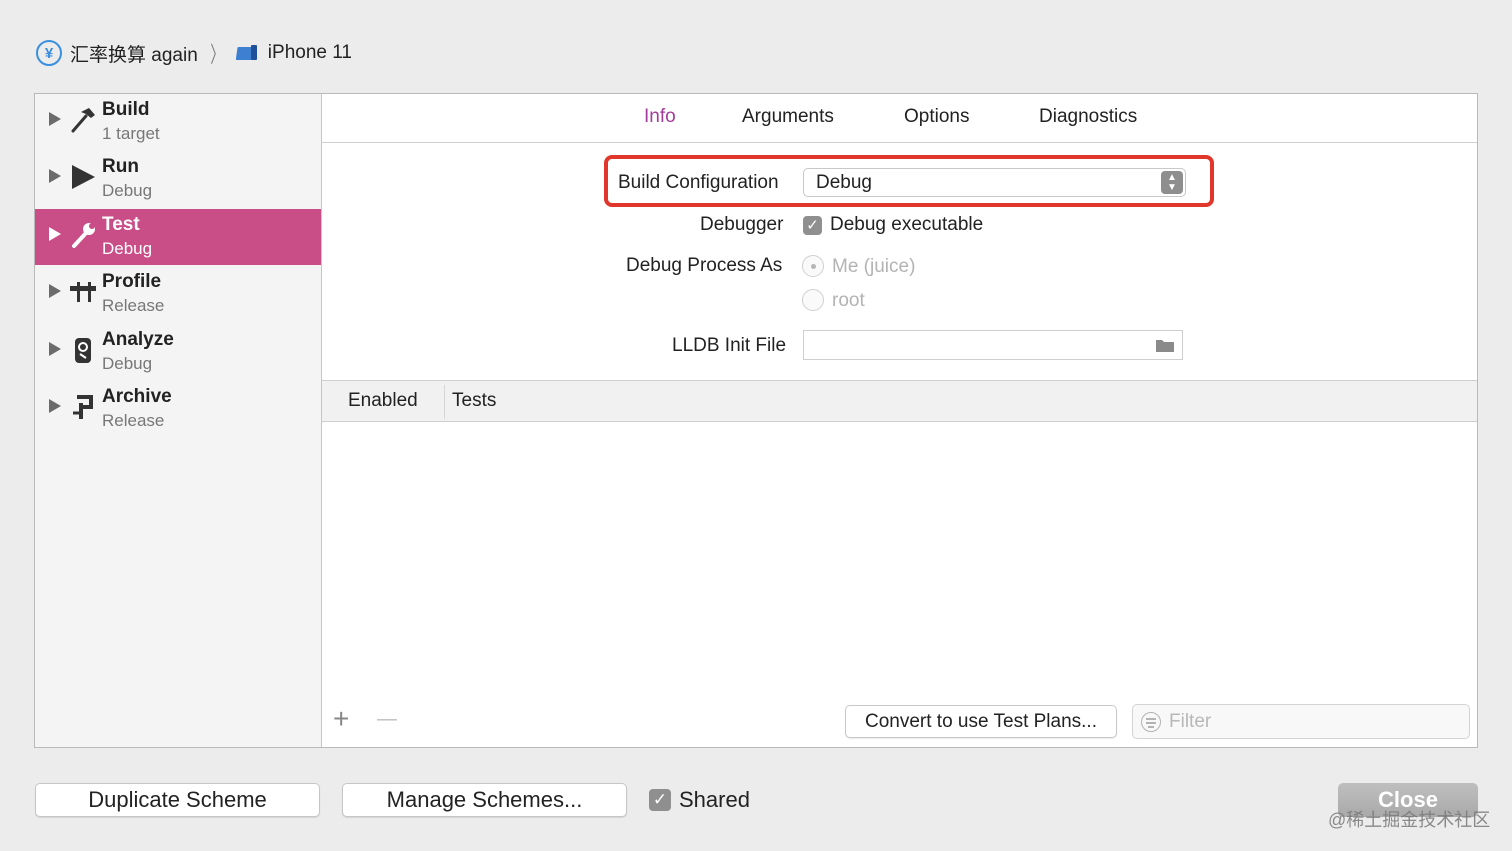 Image resolution: width=1512 pixels, height=851 pixels. What do you see at coordinates (246, 52) in the screenshot?
I see `device-icon` at bounding box center [246, 52].